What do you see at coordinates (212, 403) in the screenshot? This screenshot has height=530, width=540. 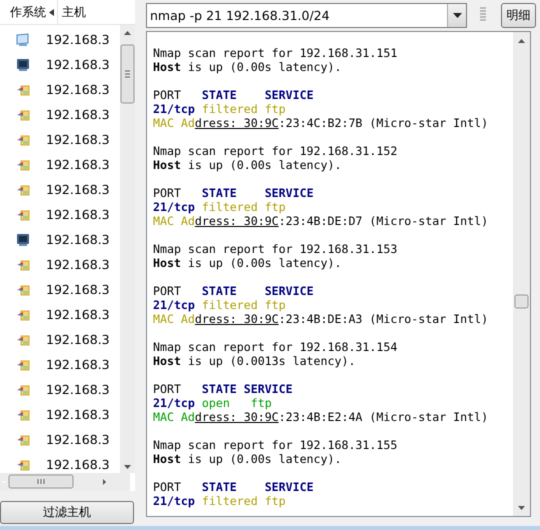 I see `output-line: 21/tcp open ftp` at bounding box center [212, 403].